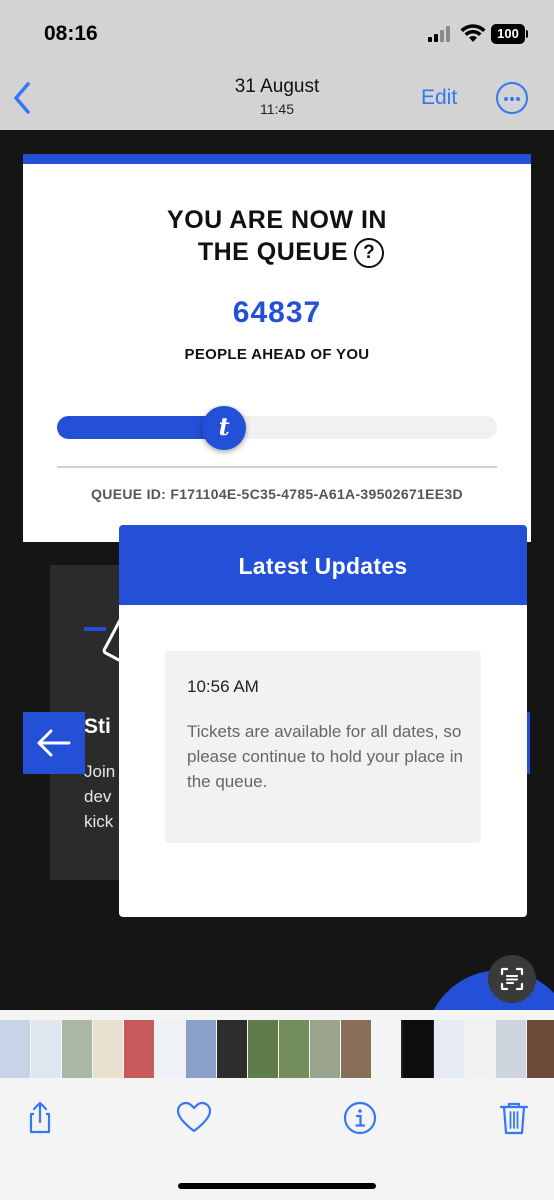 The image size is (554, 1200). Describe the element at coordinates (71, 33) in the screenshot. I see `status-time: 08:16` at that location.